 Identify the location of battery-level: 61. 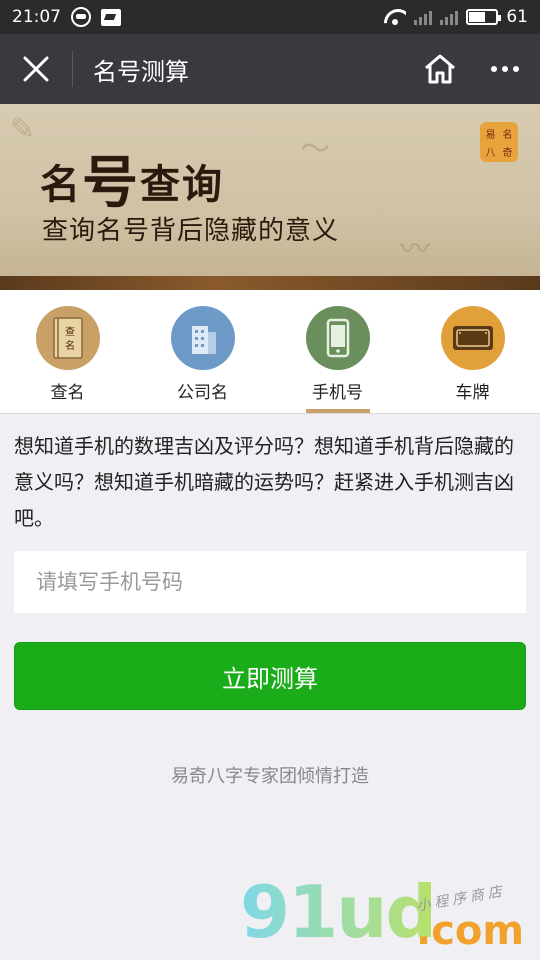
(517, 17).